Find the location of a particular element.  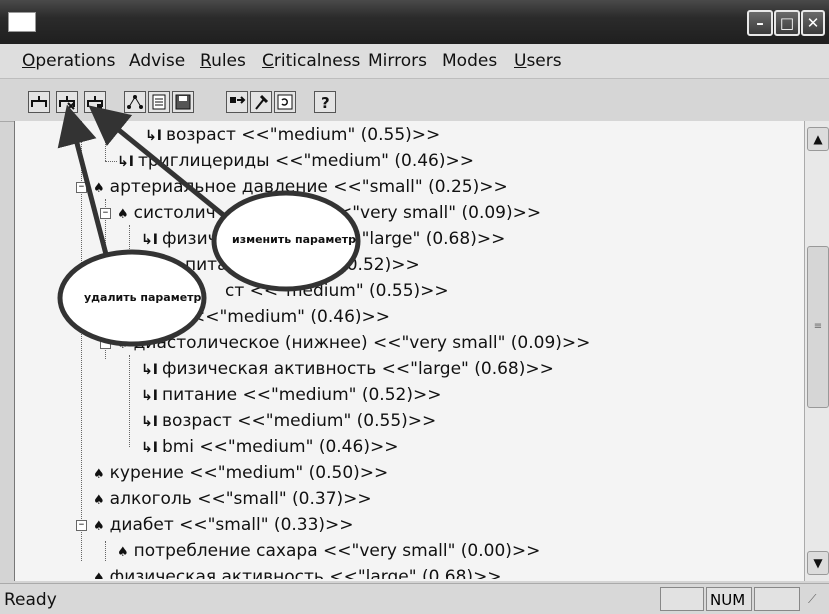

document-icon is located at coordinates (159, 102).